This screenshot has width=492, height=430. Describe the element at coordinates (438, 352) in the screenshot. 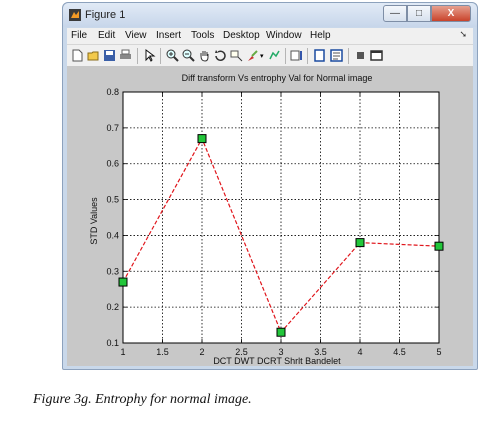

I see `x-tick-label: 5` at that location.